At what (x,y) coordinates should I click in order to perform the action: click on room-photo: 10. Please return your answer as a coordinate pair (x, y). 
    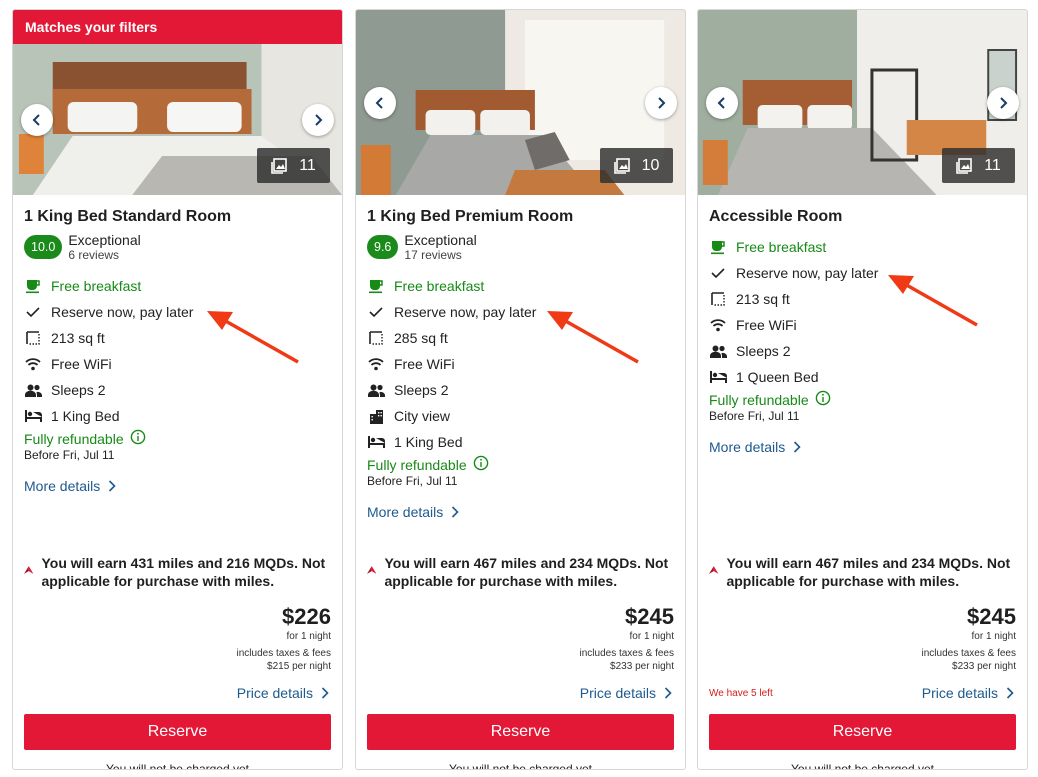
    Looking at the image, I should click on (520, 102).